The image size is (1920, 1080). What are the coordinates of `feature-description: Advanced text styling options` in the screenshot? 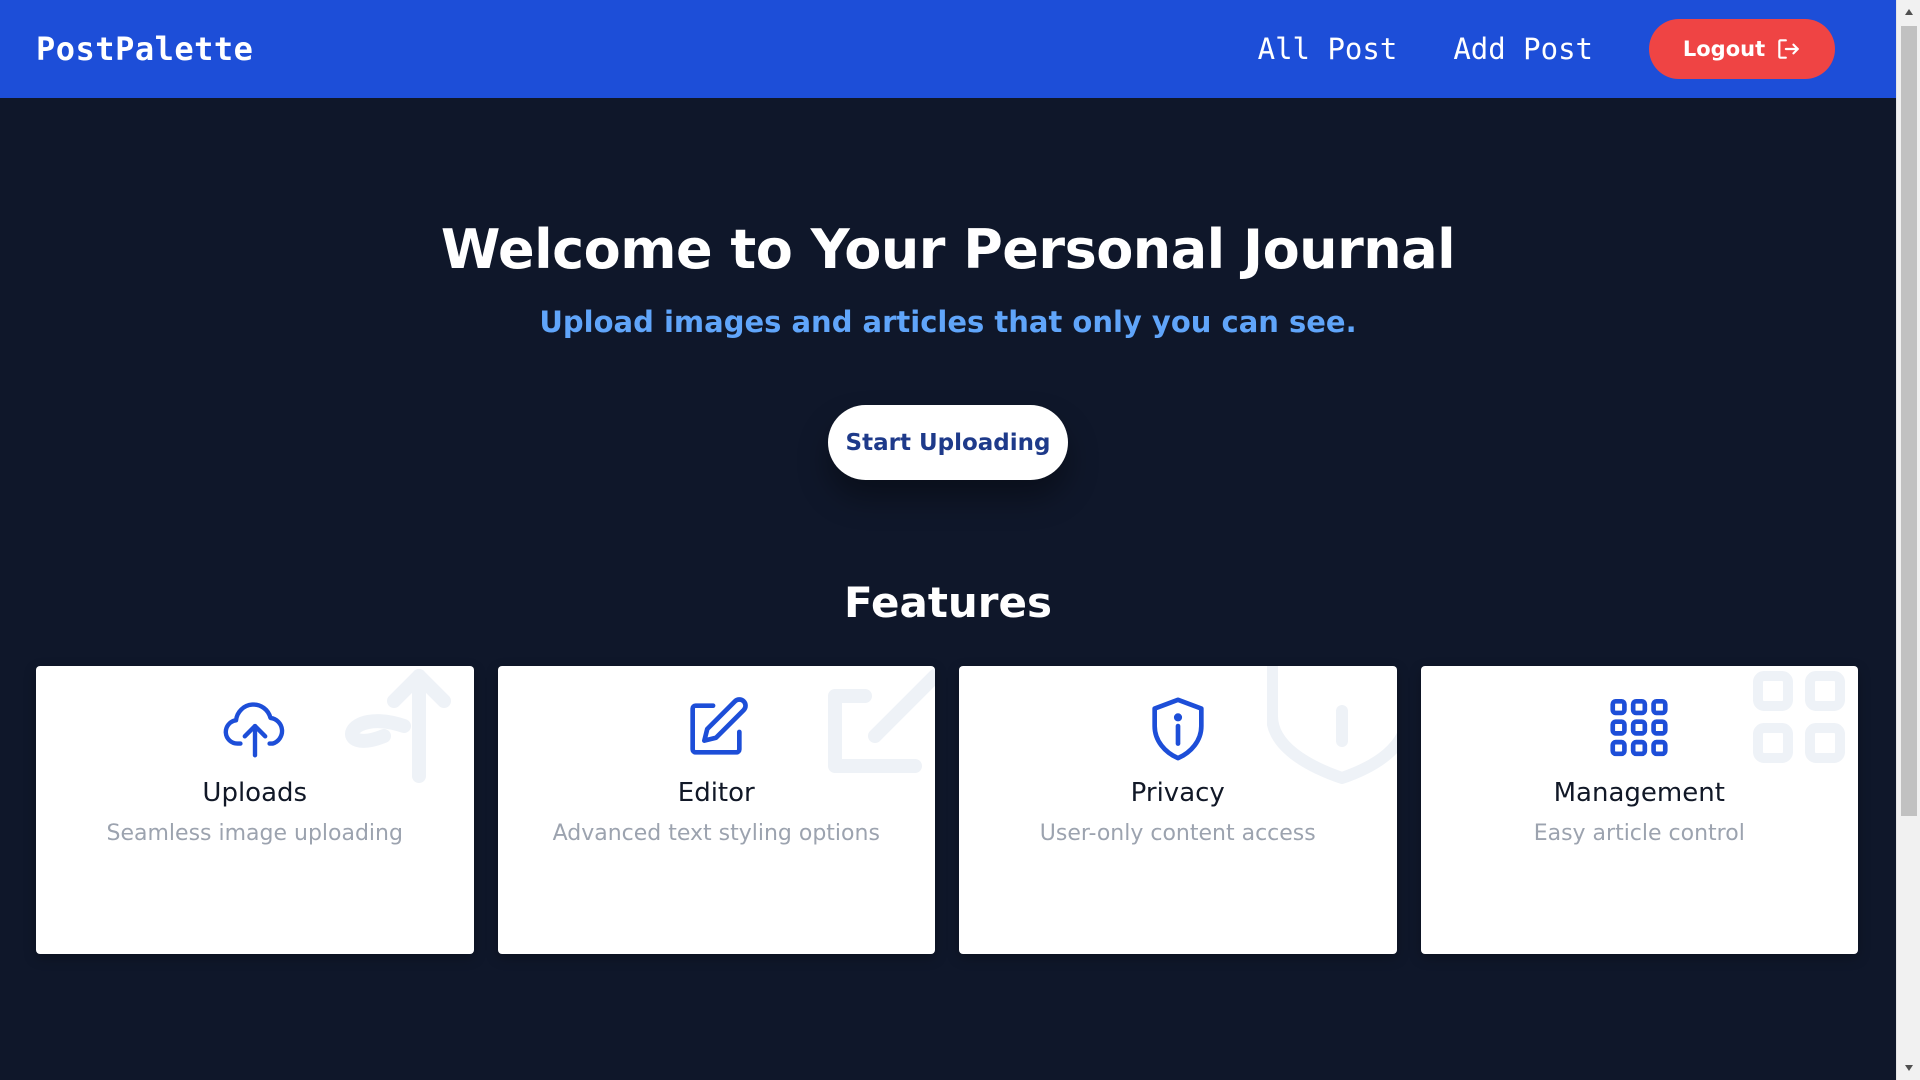 It's located at (716, 833).